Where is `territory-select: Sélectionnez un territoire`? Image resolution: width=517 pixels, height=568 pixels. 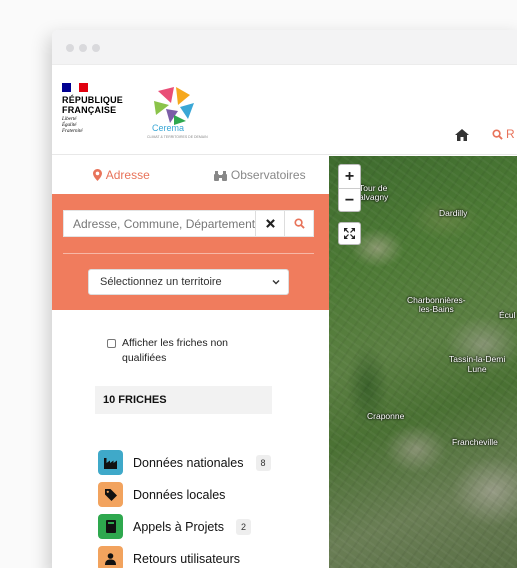 territory-select: Sélectionnez un territoire is located at coordinates (188, 282).